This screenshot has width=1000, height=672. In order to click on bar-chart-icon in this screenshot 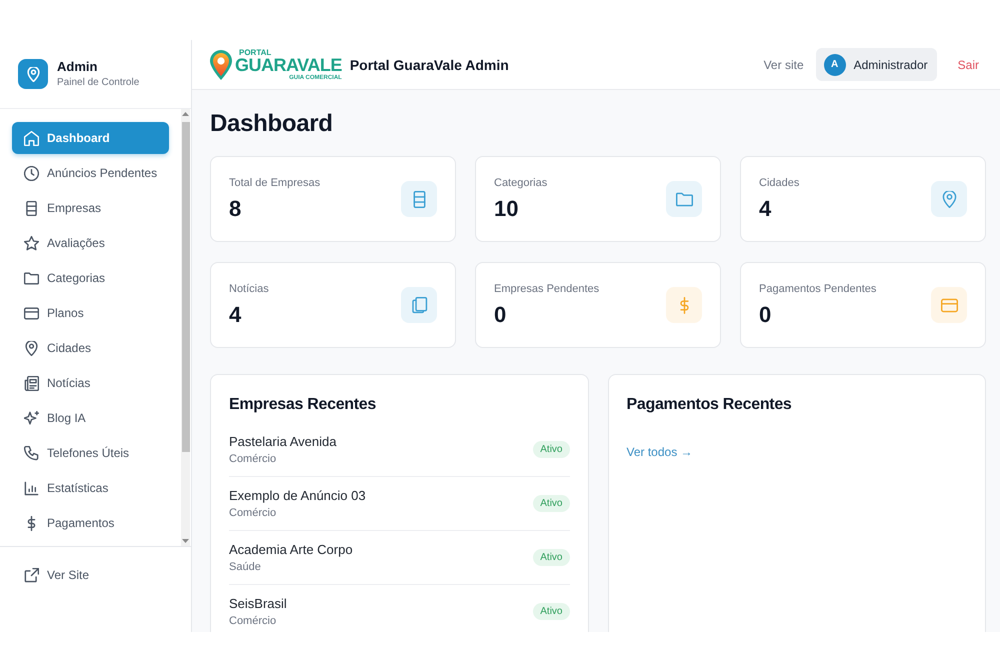, I will do `click(31, 488)`.